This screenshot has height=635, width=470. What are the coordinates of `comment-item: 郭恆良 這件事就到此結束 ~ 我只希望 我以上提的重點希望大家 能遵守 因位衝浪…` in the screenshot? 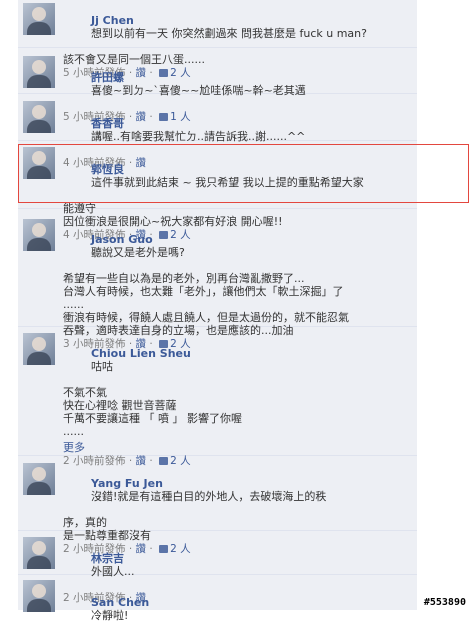 It's located at (217, 191).